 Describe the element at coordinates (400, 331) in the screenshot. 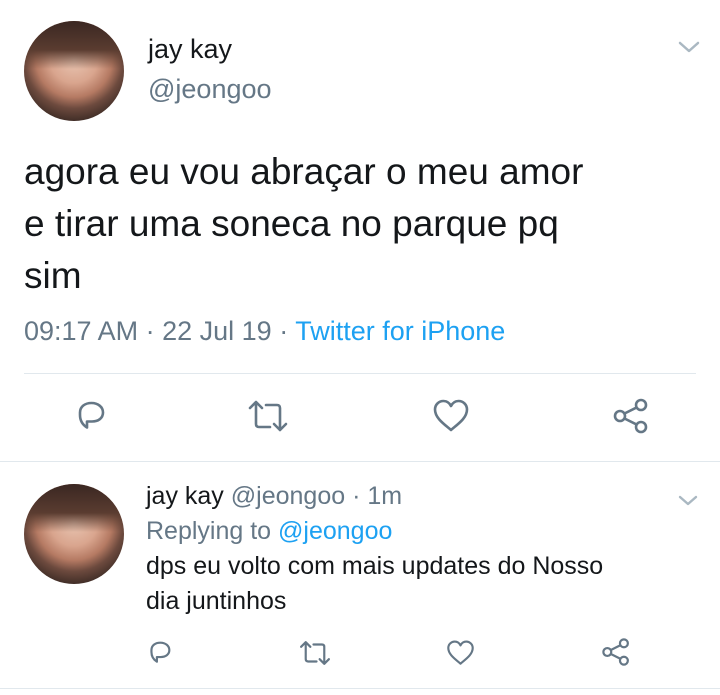

I see `tweet-source-link: Twitter for iPhone` at that location.